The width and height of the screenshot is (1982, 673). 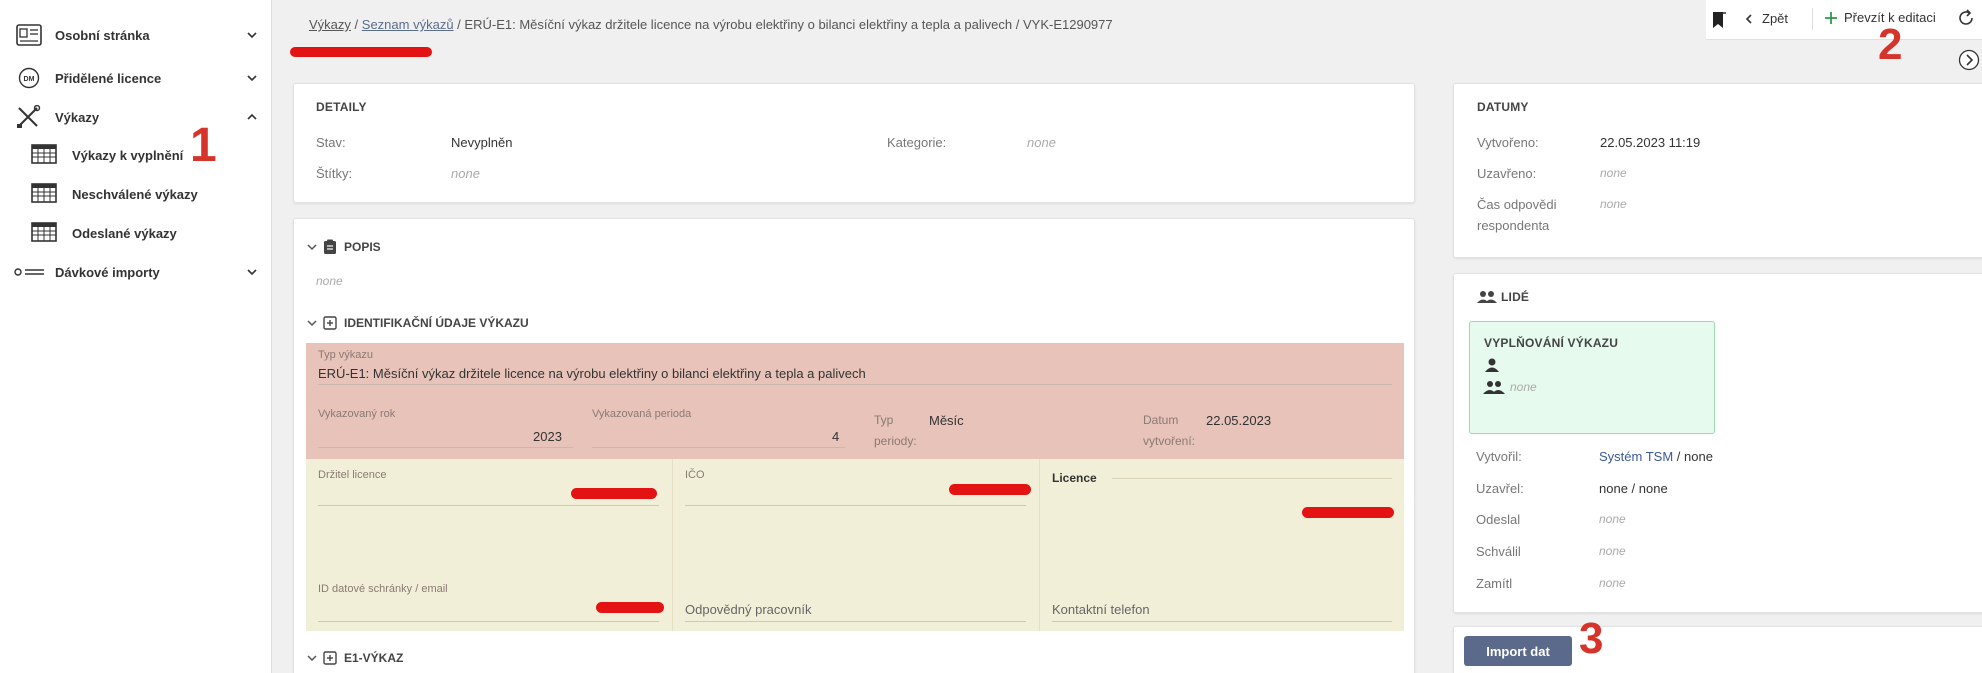 What do you see at coordinates (1613, 204) in the screenshot?
I see `response-time-value: none` at bounding box center [1613, 204].